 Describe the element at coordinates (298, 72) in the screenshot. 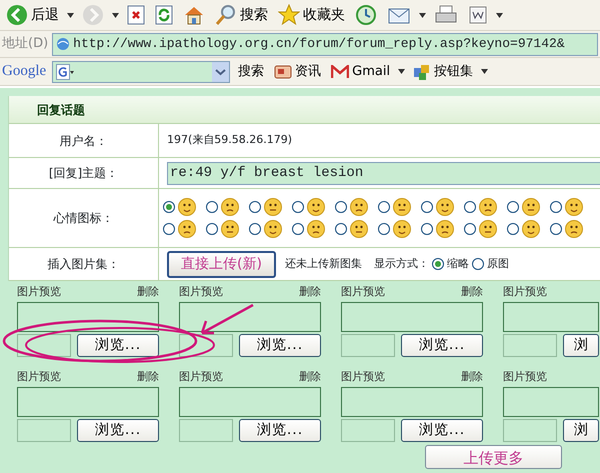

I see `news-button: 资讯` at that location.